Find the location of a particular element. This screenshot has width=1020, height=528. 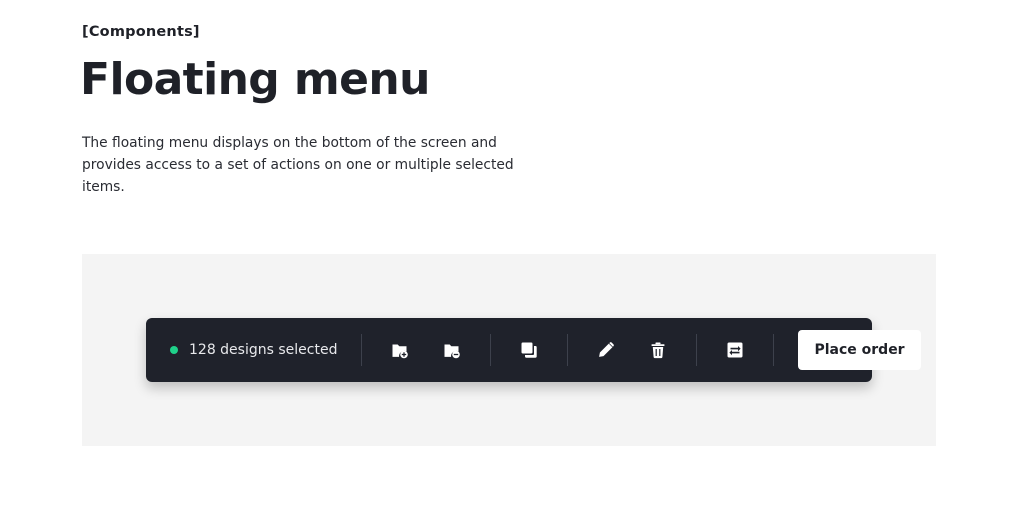

trash-icon is located at coordinates (658, 350).